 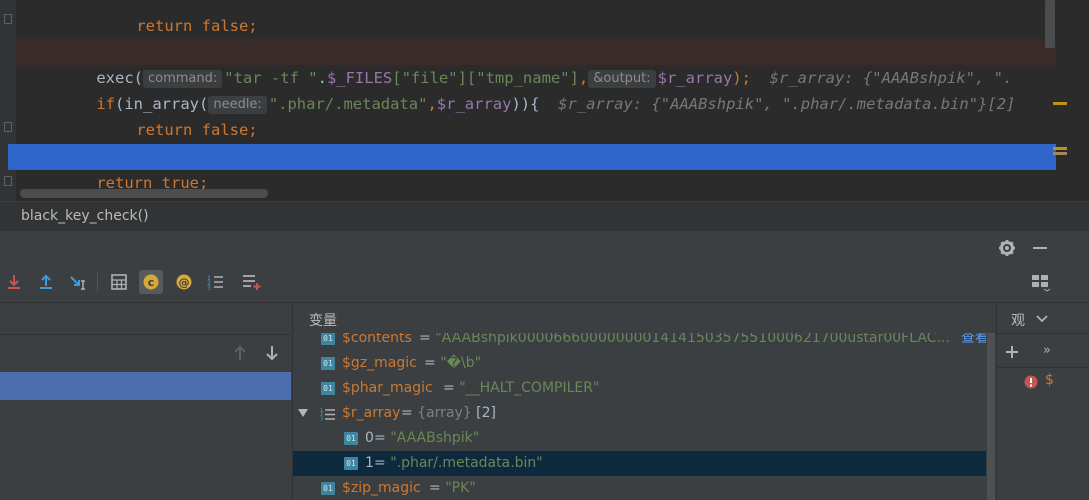 I want to click on code-line-return-false-top: return false;, so click(x=536, y=6).